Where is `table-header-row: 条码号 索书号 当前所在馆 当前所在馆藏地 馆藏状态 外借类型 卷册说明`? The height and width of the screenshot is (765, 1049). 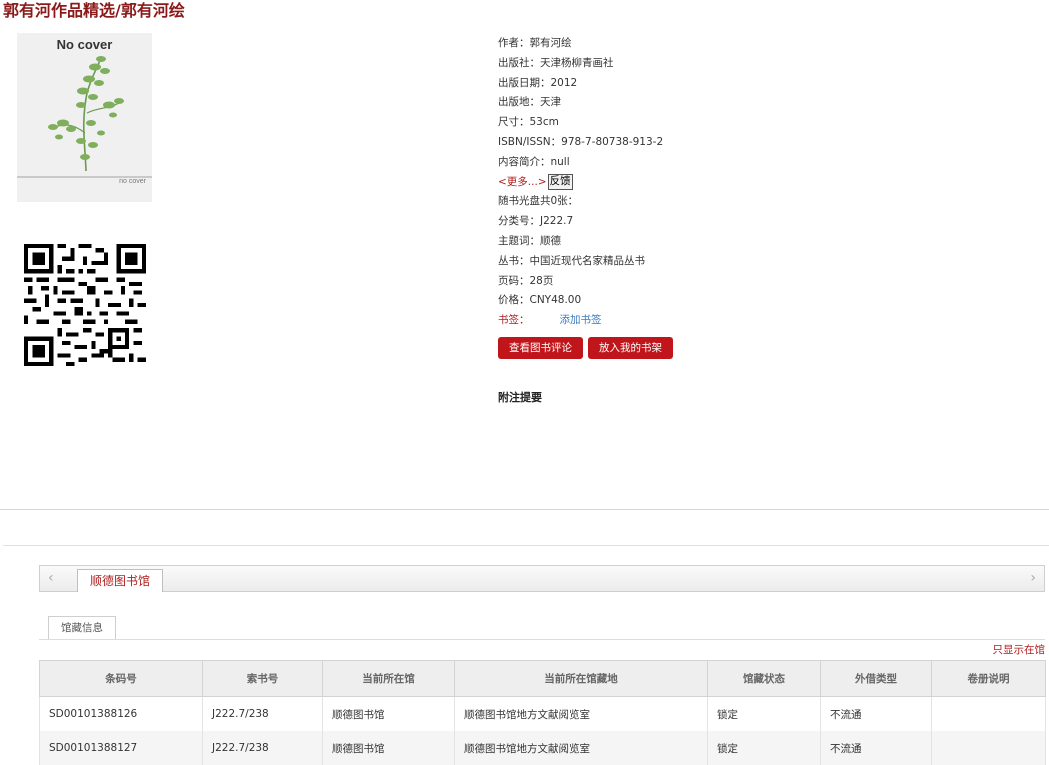 table-header-row: 条码号 索书号 当前所在馆 当前所在馆藏地 馆藏状态 外借类型 卷册说明 is located at coordinates (542, 678).